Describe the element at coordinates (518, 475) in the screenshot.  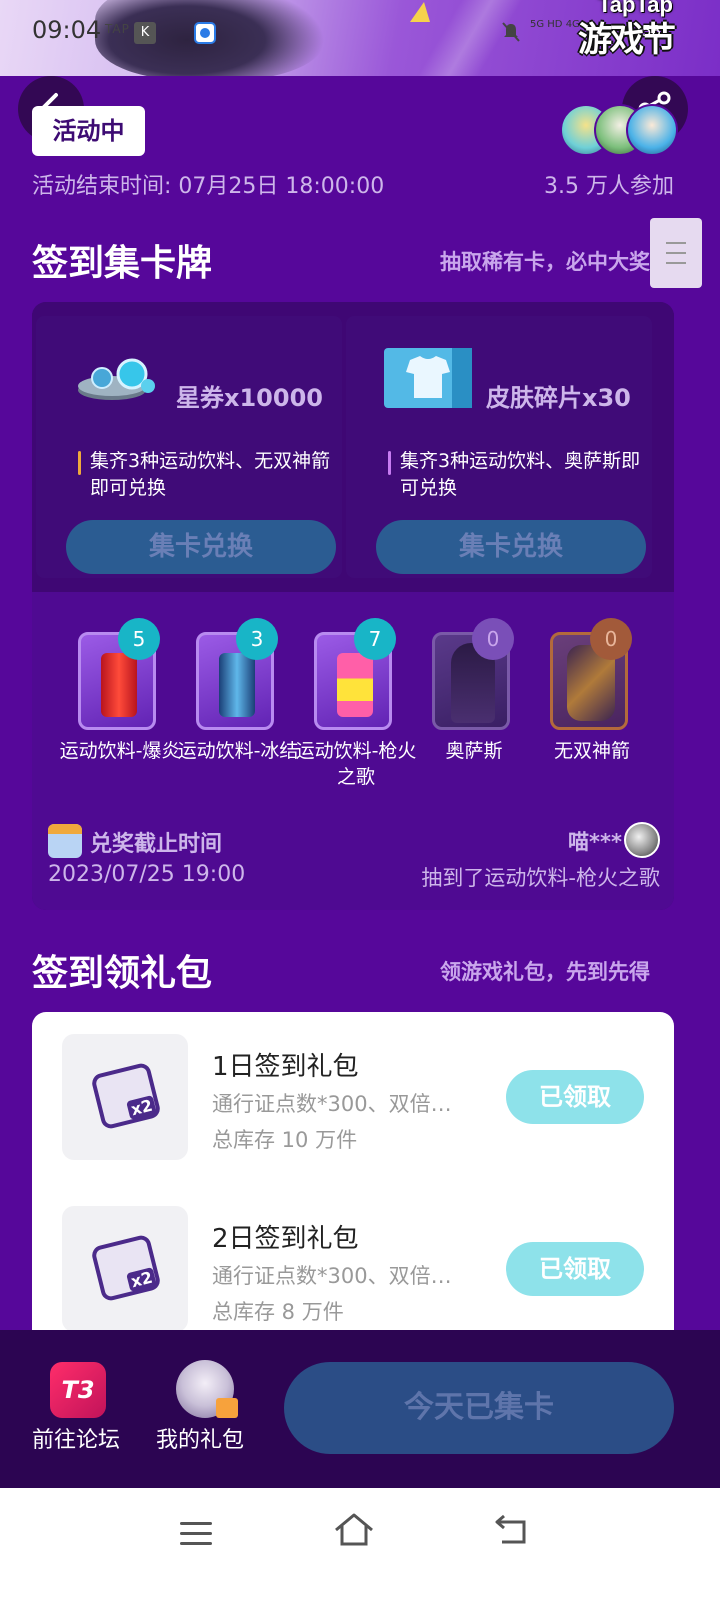
I see `reward-description: 集齐3种运动饮料、奥萨斯即可兑换` at that location.